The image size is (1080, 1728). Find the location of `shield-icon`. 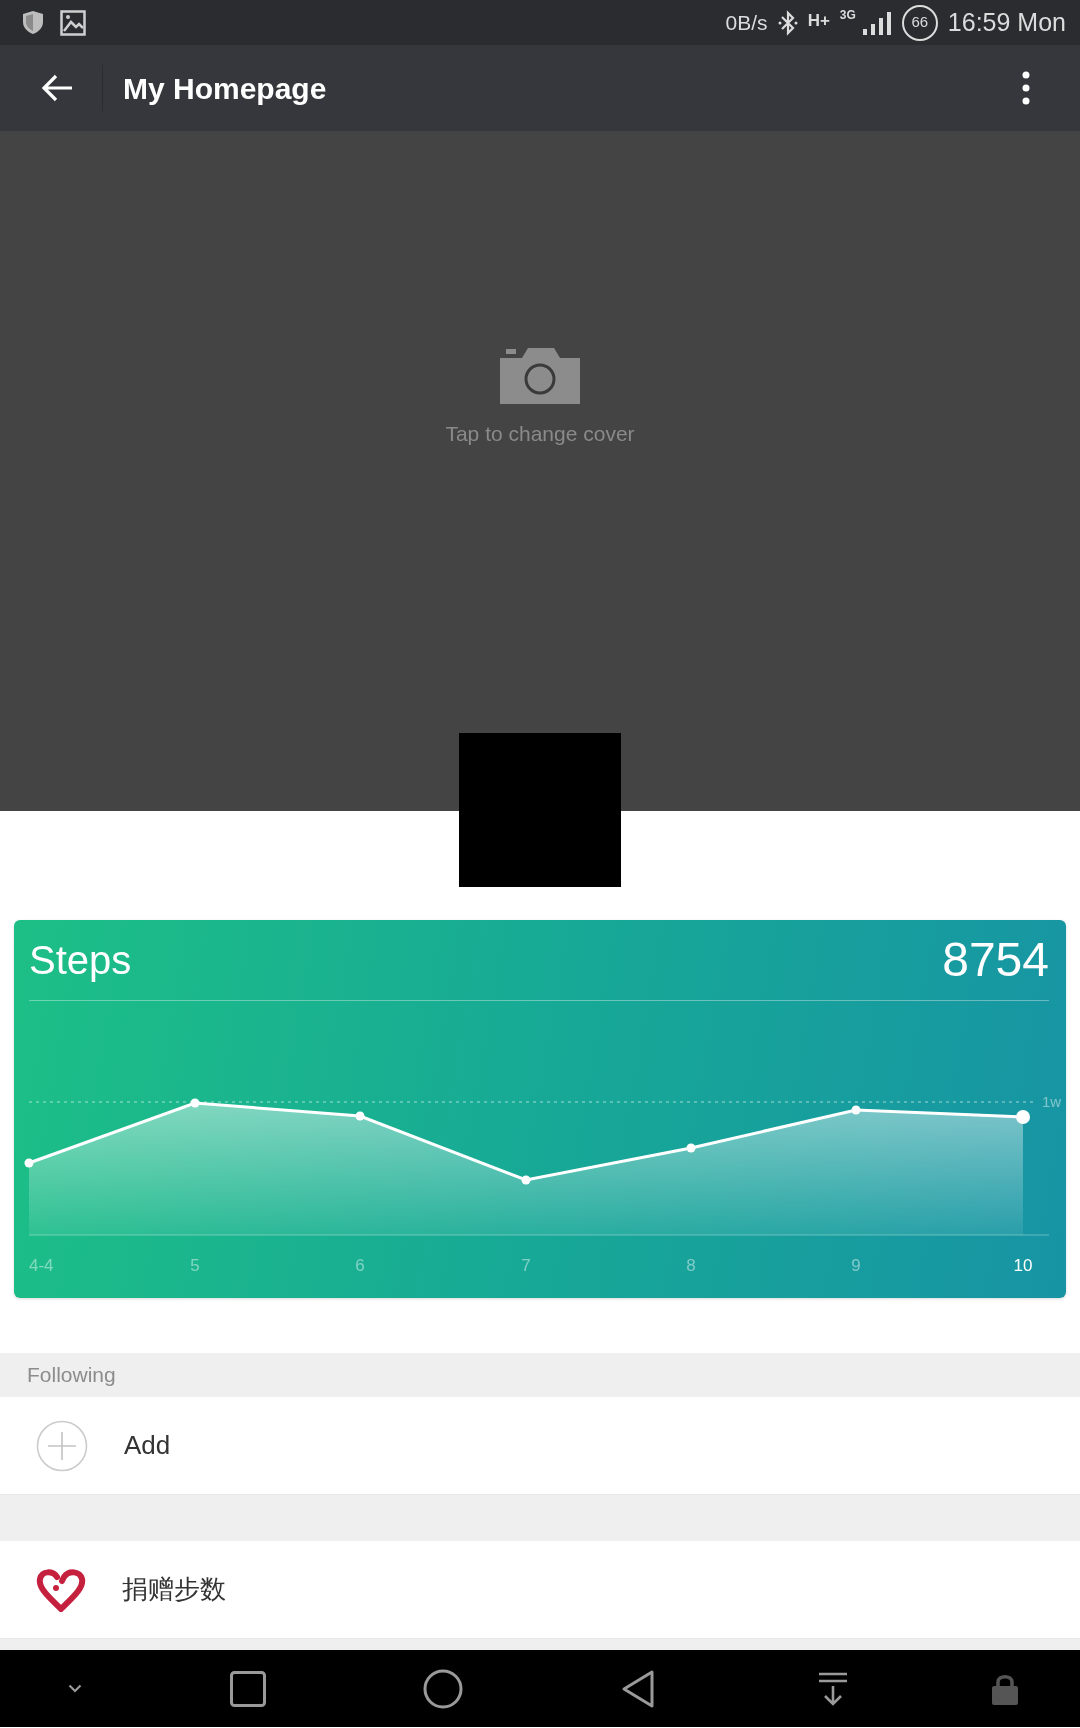

shield-icon is located at coordinates (33, 22).